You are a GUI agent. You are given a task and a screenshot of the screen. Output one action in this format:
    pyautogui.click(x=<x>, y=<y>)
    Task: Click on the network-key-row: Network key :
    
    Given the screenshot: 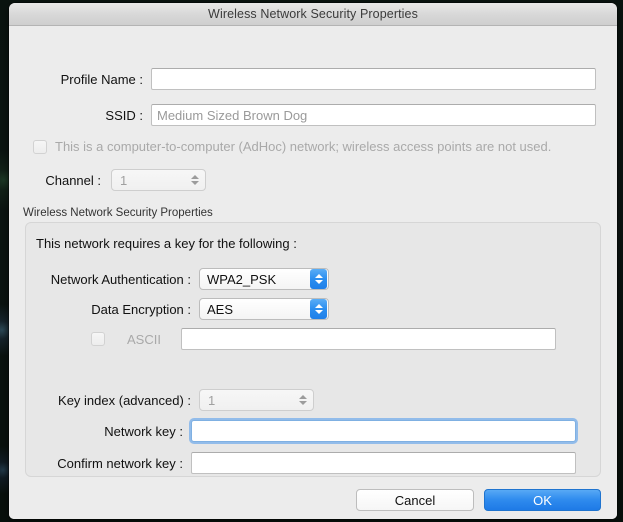 What is the action you would take?
    pyautogui.click(x=303, y=431)
    